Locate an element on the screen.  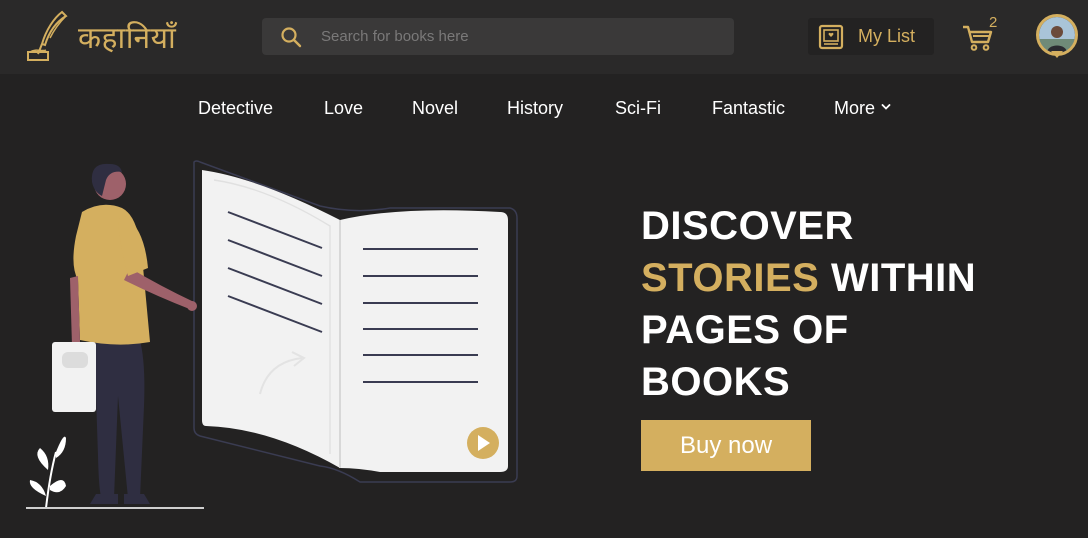
category-love: Love is located at coordinates (343, 108).